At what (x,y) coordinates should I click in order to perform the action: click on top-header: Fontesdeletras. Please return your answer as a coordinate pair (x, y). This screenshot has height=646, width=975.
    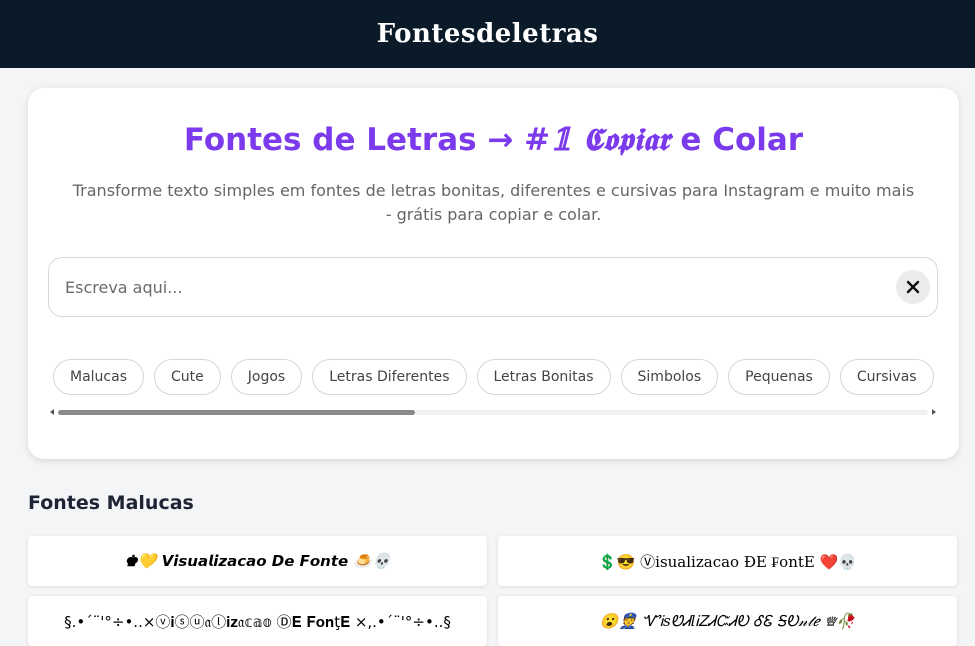
    Looking at the image, I should click on (487, 34).